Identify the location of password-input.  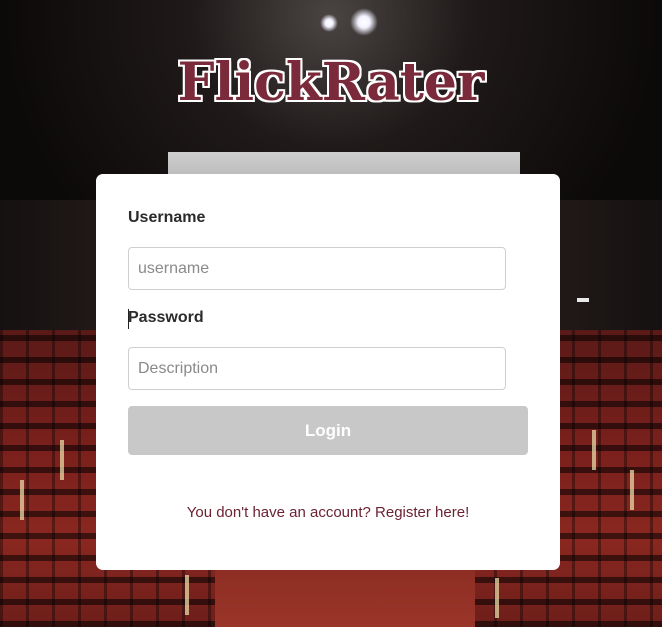
(317, 368).